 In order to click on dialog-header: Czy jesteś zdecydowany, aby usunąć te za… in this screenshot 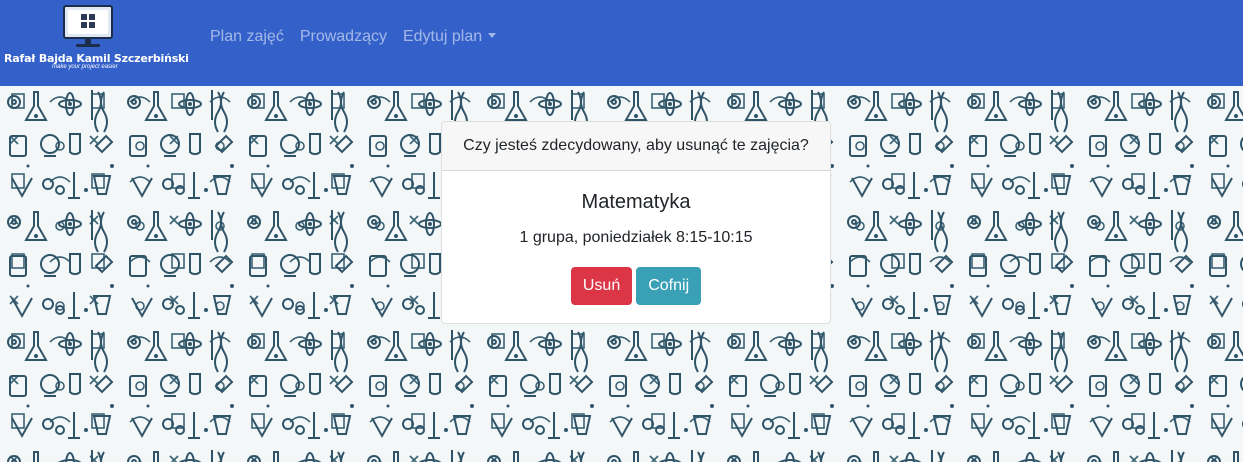, I will do `click(636, 146)`.